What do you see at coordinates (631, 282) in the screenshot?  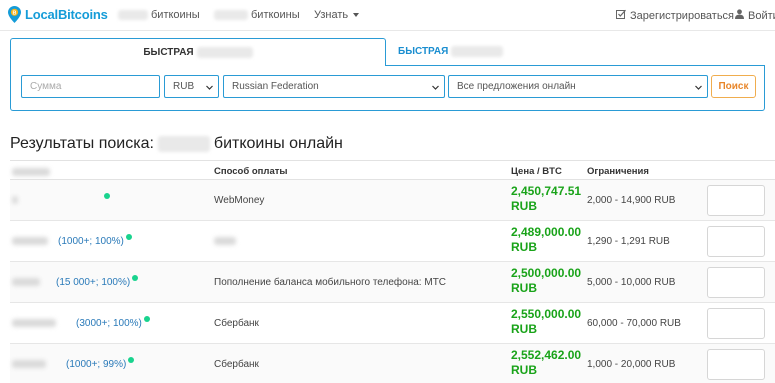 I see `limits: 5,000 - 10,000 RUB` at bounding box center [631, 282].